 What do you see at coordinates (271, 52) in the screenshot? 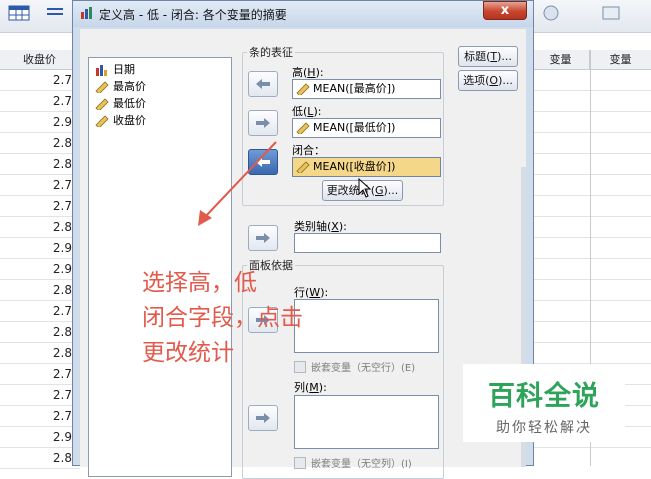
I see `bars-represent-legend: 条的表征` at bounding box center [271, 52].